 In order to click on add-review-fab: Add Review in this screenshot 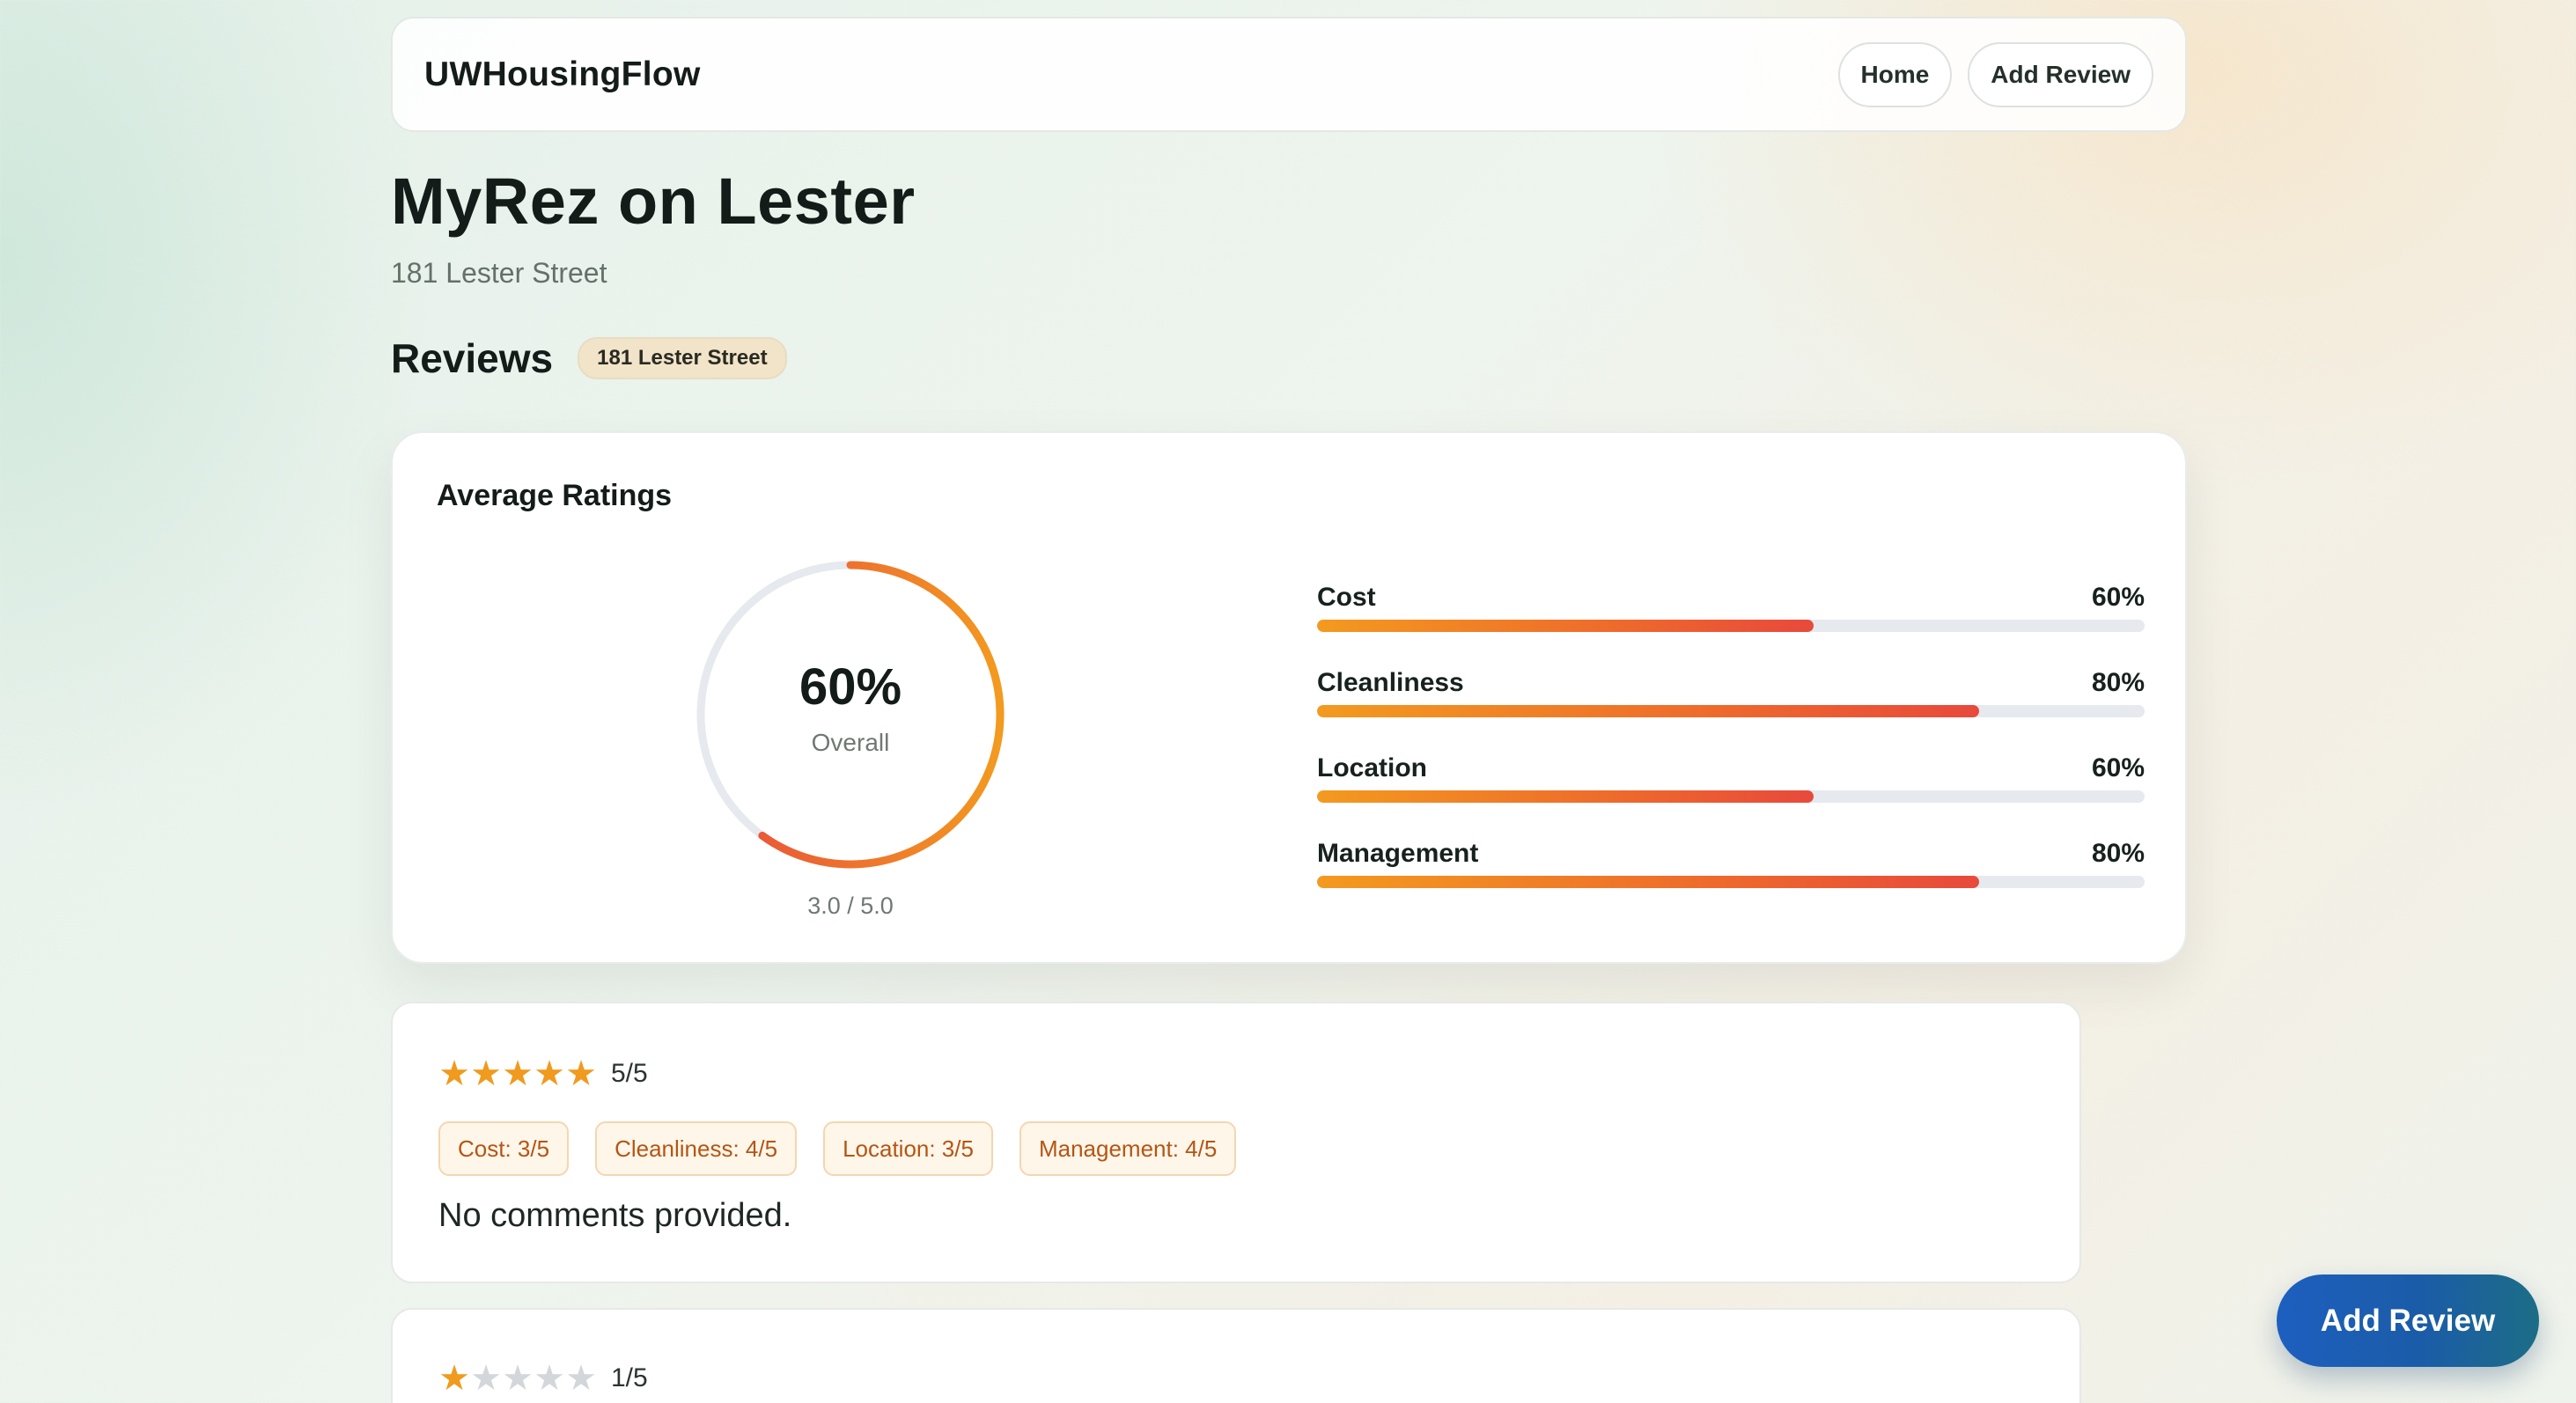, I will do `click(2408, 1320)`.